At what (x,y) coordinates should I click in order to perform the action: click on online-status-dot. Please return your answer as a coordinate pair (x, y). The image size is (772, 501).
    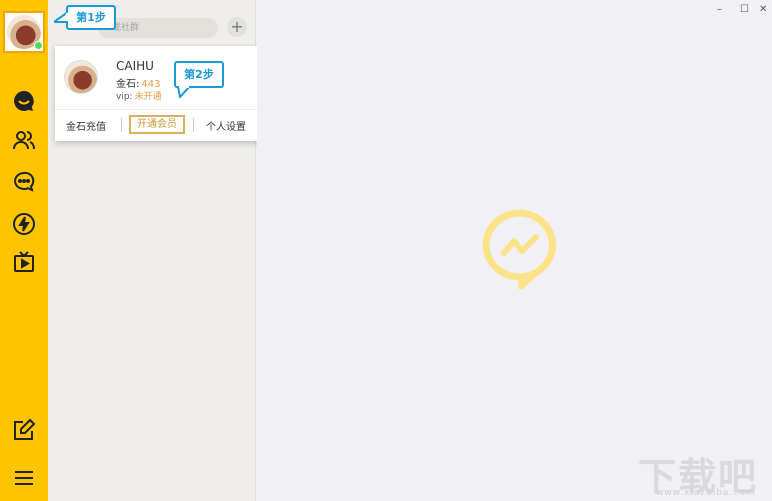
    Looking at the image, I should click on (38, 45).